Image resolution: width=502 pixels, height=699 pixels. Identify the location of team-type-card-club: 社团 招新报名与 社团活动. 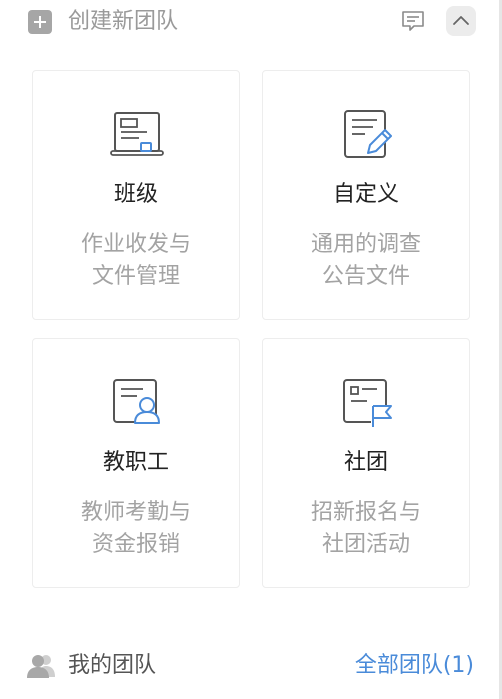
(366, 463).